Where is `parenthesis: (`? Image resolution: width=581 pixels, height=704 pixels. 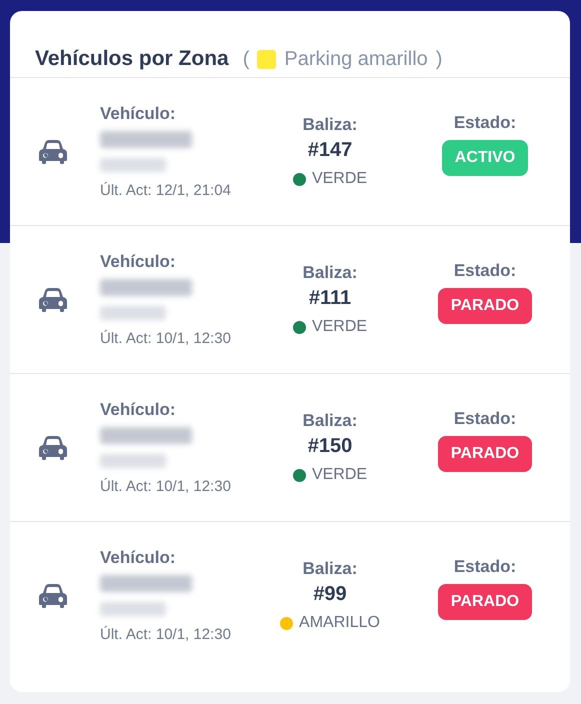 parenthesis: ( is located at coordinates (246, 59).